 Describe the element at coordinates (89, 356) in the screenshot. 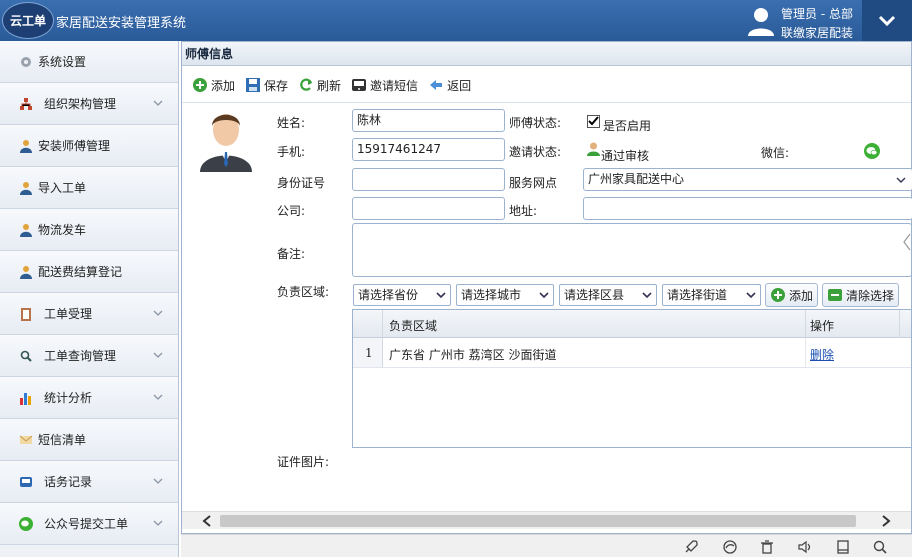

I see `sidebar-item: 工单查询管理` at that location.